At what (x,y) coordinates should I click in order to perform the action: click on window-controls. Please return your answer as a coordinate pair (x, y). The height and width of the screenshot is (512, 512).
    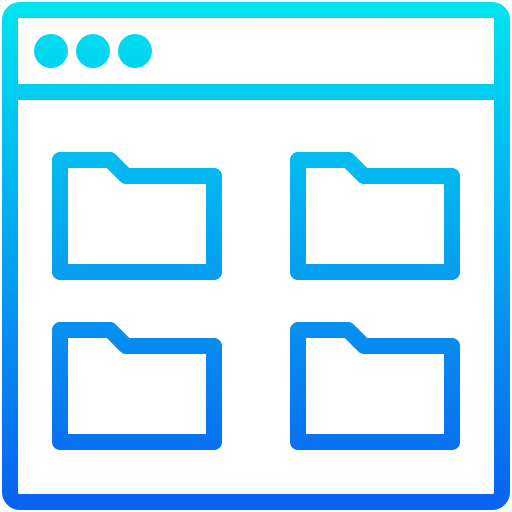
    Looking at the image, I should click on (93, 51).